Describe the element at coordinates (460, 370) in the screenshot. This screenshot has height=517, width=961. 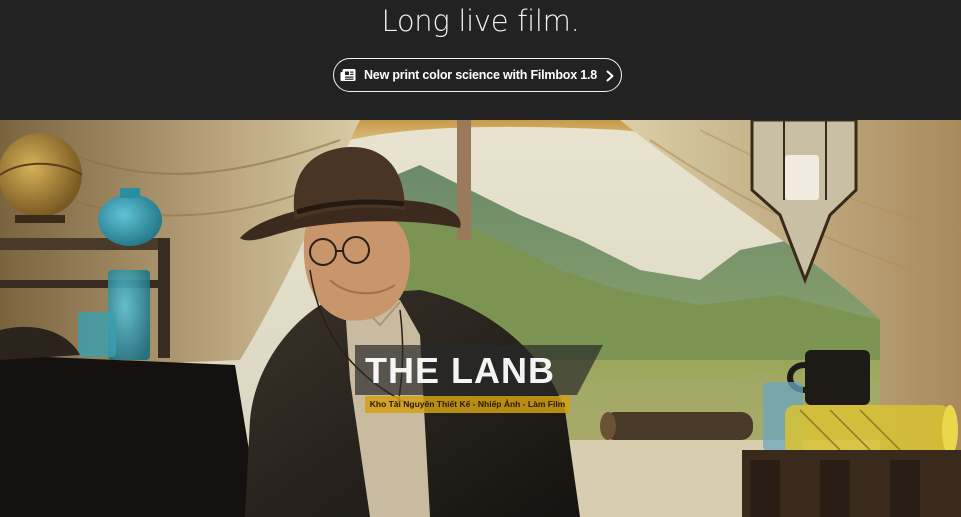
I see `svg-text: THE LANB` at that location.